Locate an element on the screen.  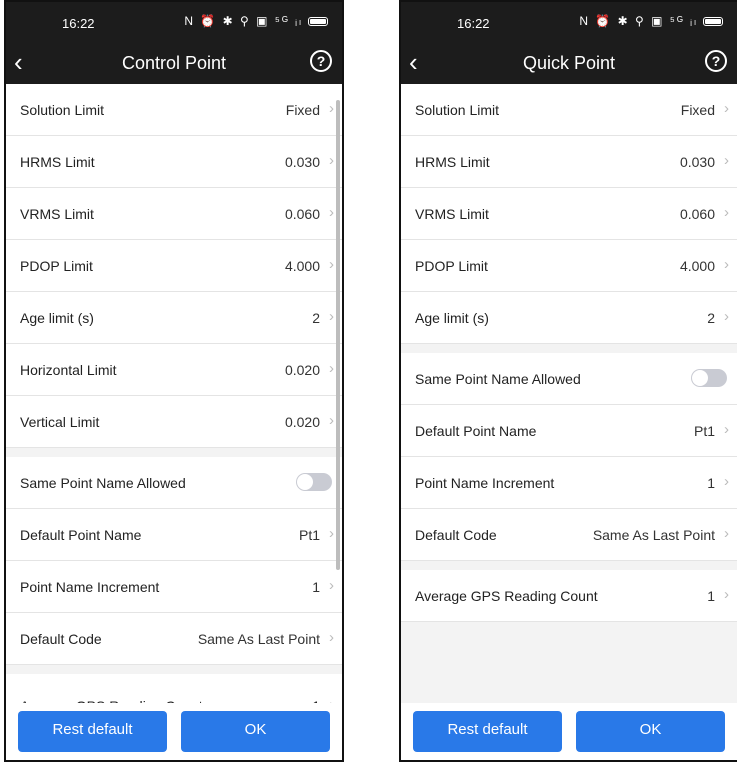
nav-bar: ‹ Control Point ? is located at coordinates (174, 63).